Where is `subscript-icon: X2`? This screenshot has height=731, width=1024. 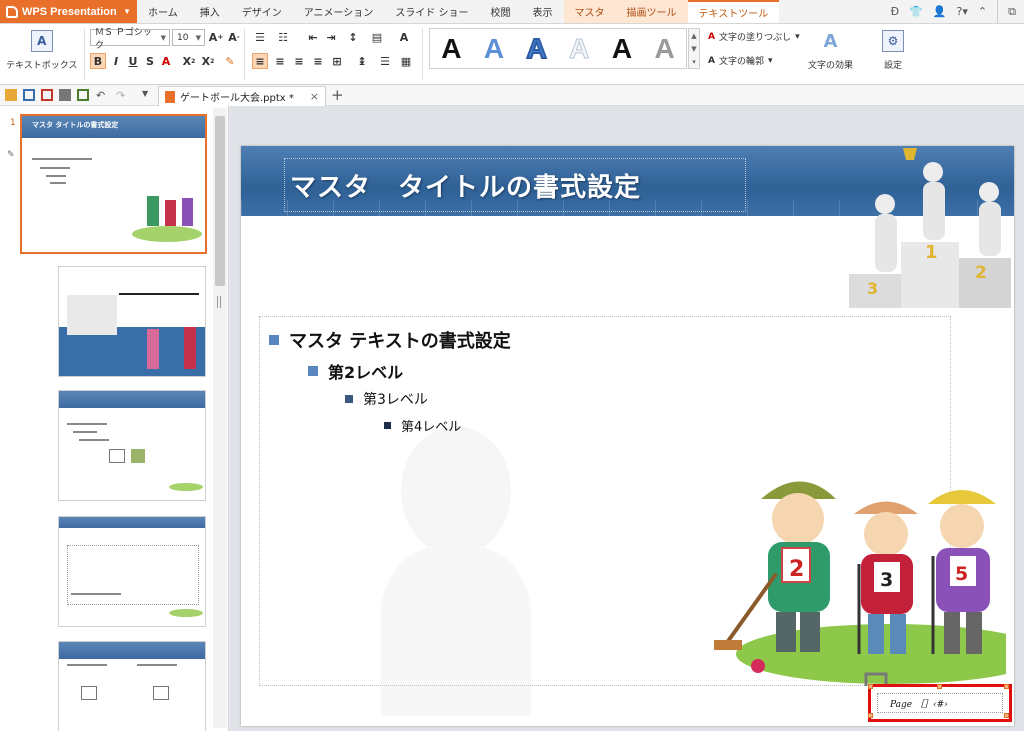 subscript-icon: X2 is located at coordinates (208, 61).